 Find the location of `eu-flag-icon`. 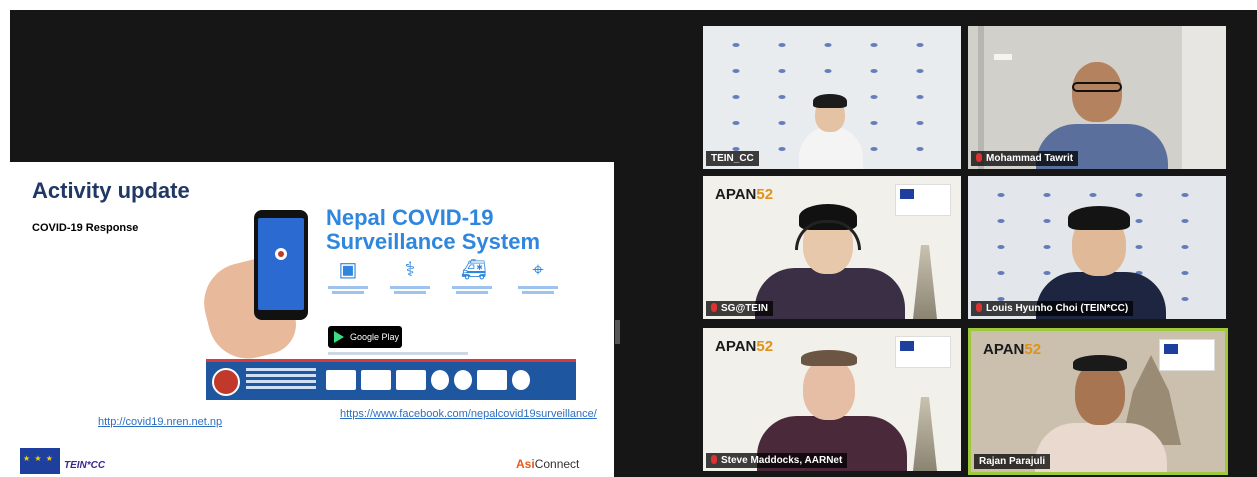

eu-flag-icon is located at coordinates (40, 461).